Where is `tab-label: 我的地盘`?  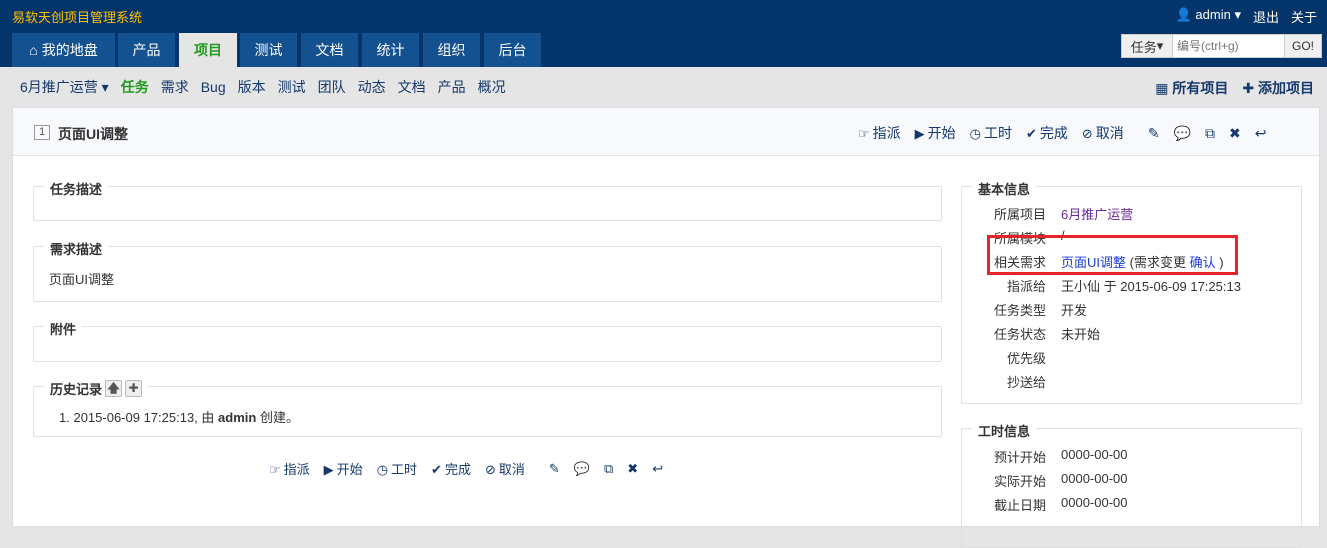 tab-label: 我的地盘 is located at coordinates (69, 50).